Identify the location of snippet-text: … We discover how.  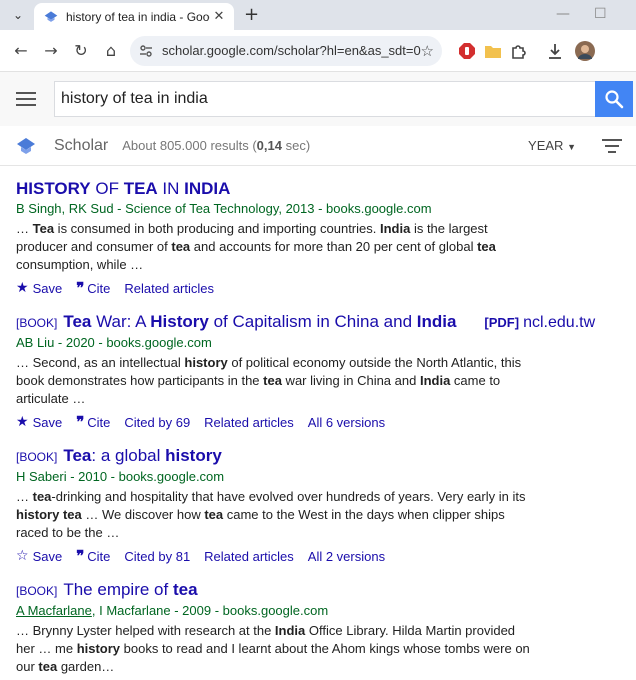
(143, 514).